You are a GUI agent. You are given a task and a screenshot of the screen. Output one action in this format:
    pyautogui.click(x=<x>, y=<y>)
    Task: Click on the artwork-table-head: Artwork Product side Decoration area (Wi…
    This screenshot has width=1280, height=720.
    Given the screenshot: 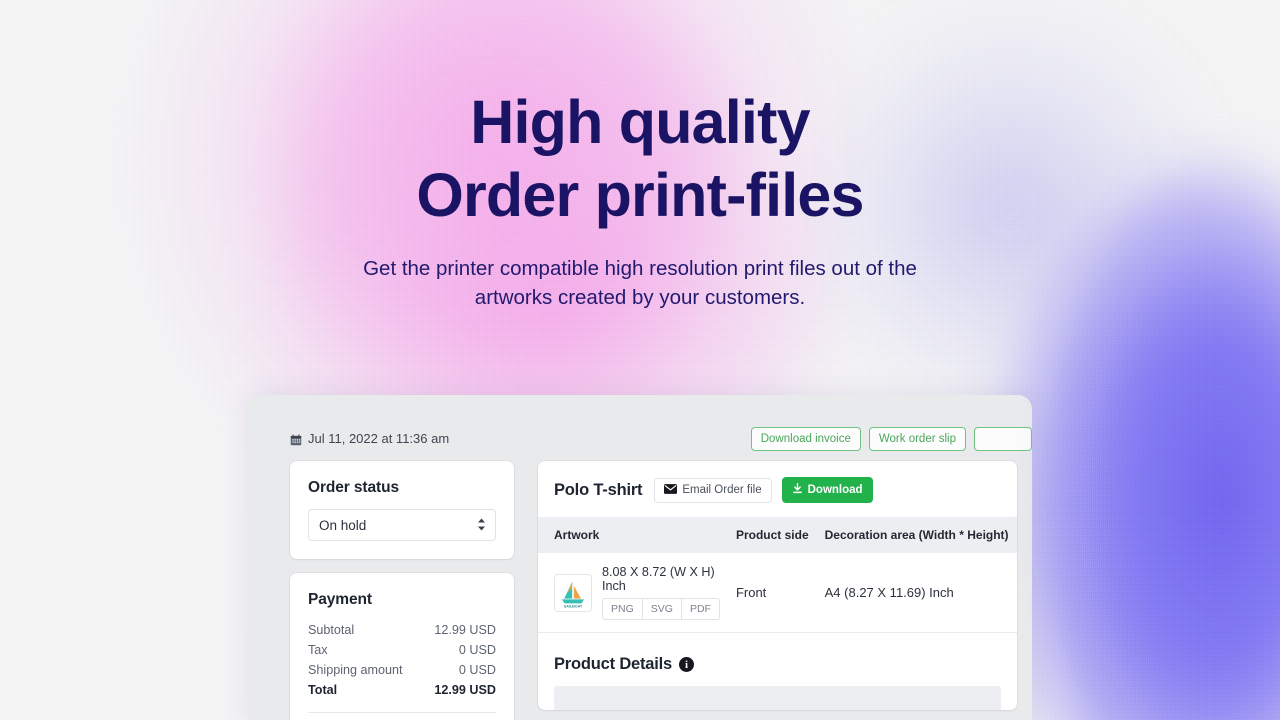 What is the action you would take?
    pyautogui.click(x=777, y=535)
    